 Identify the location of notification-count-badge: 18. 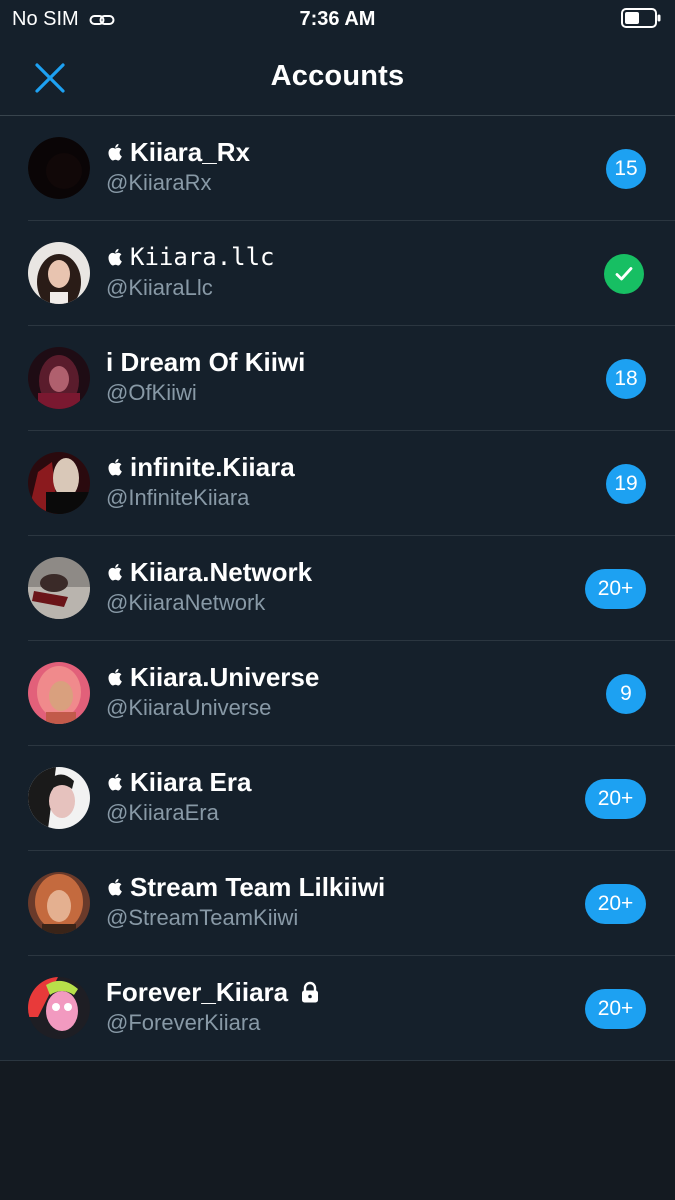
(626, 379).